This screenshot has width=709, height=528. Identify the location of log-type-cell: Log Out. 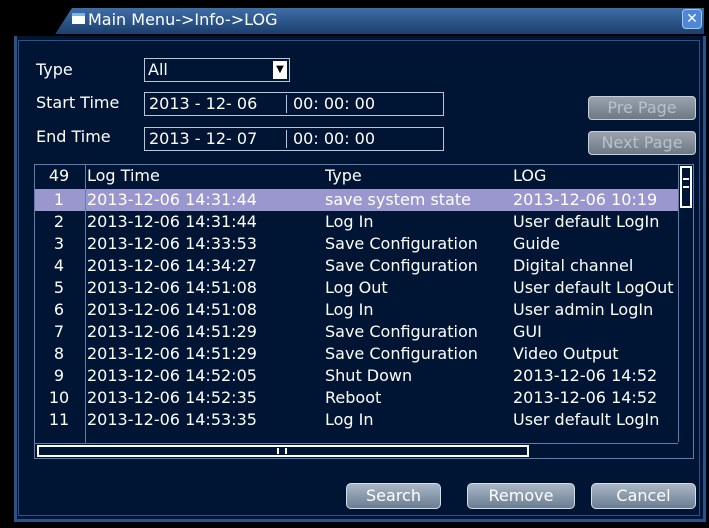
(356, 287).